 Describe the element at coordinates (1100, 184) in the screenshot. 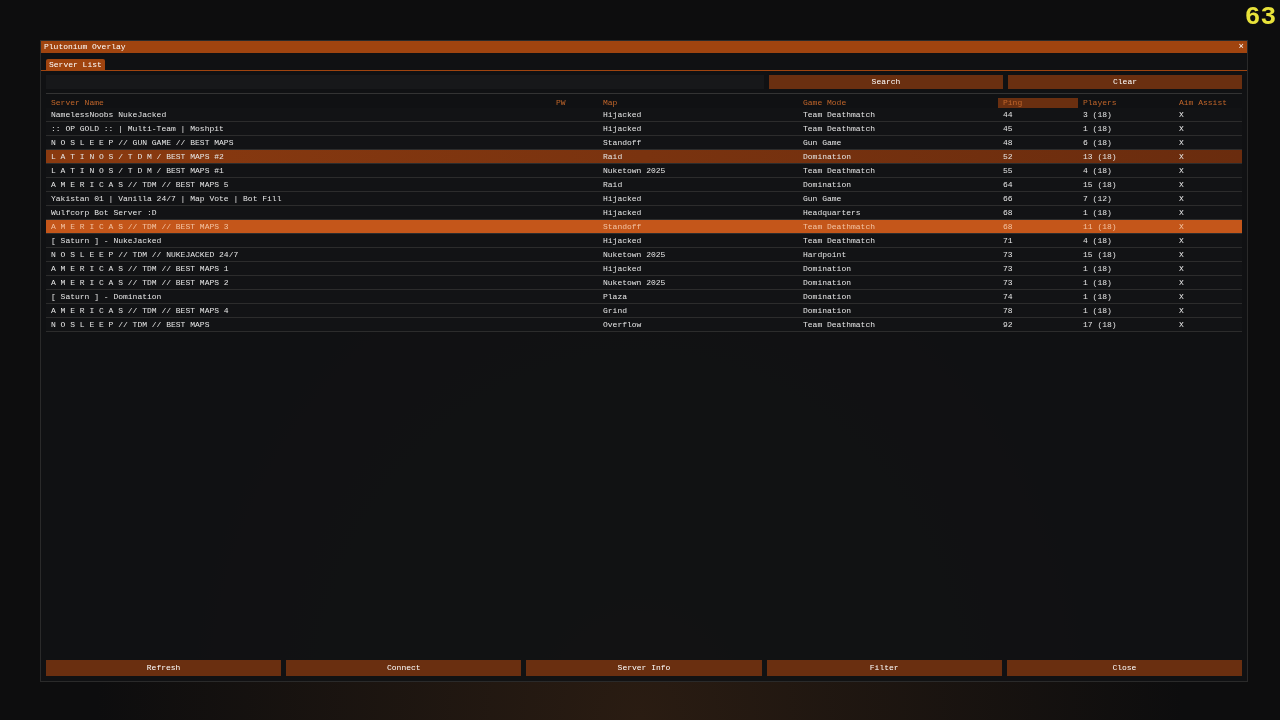

I see `players-cell-text: 15 (18)` at that location.